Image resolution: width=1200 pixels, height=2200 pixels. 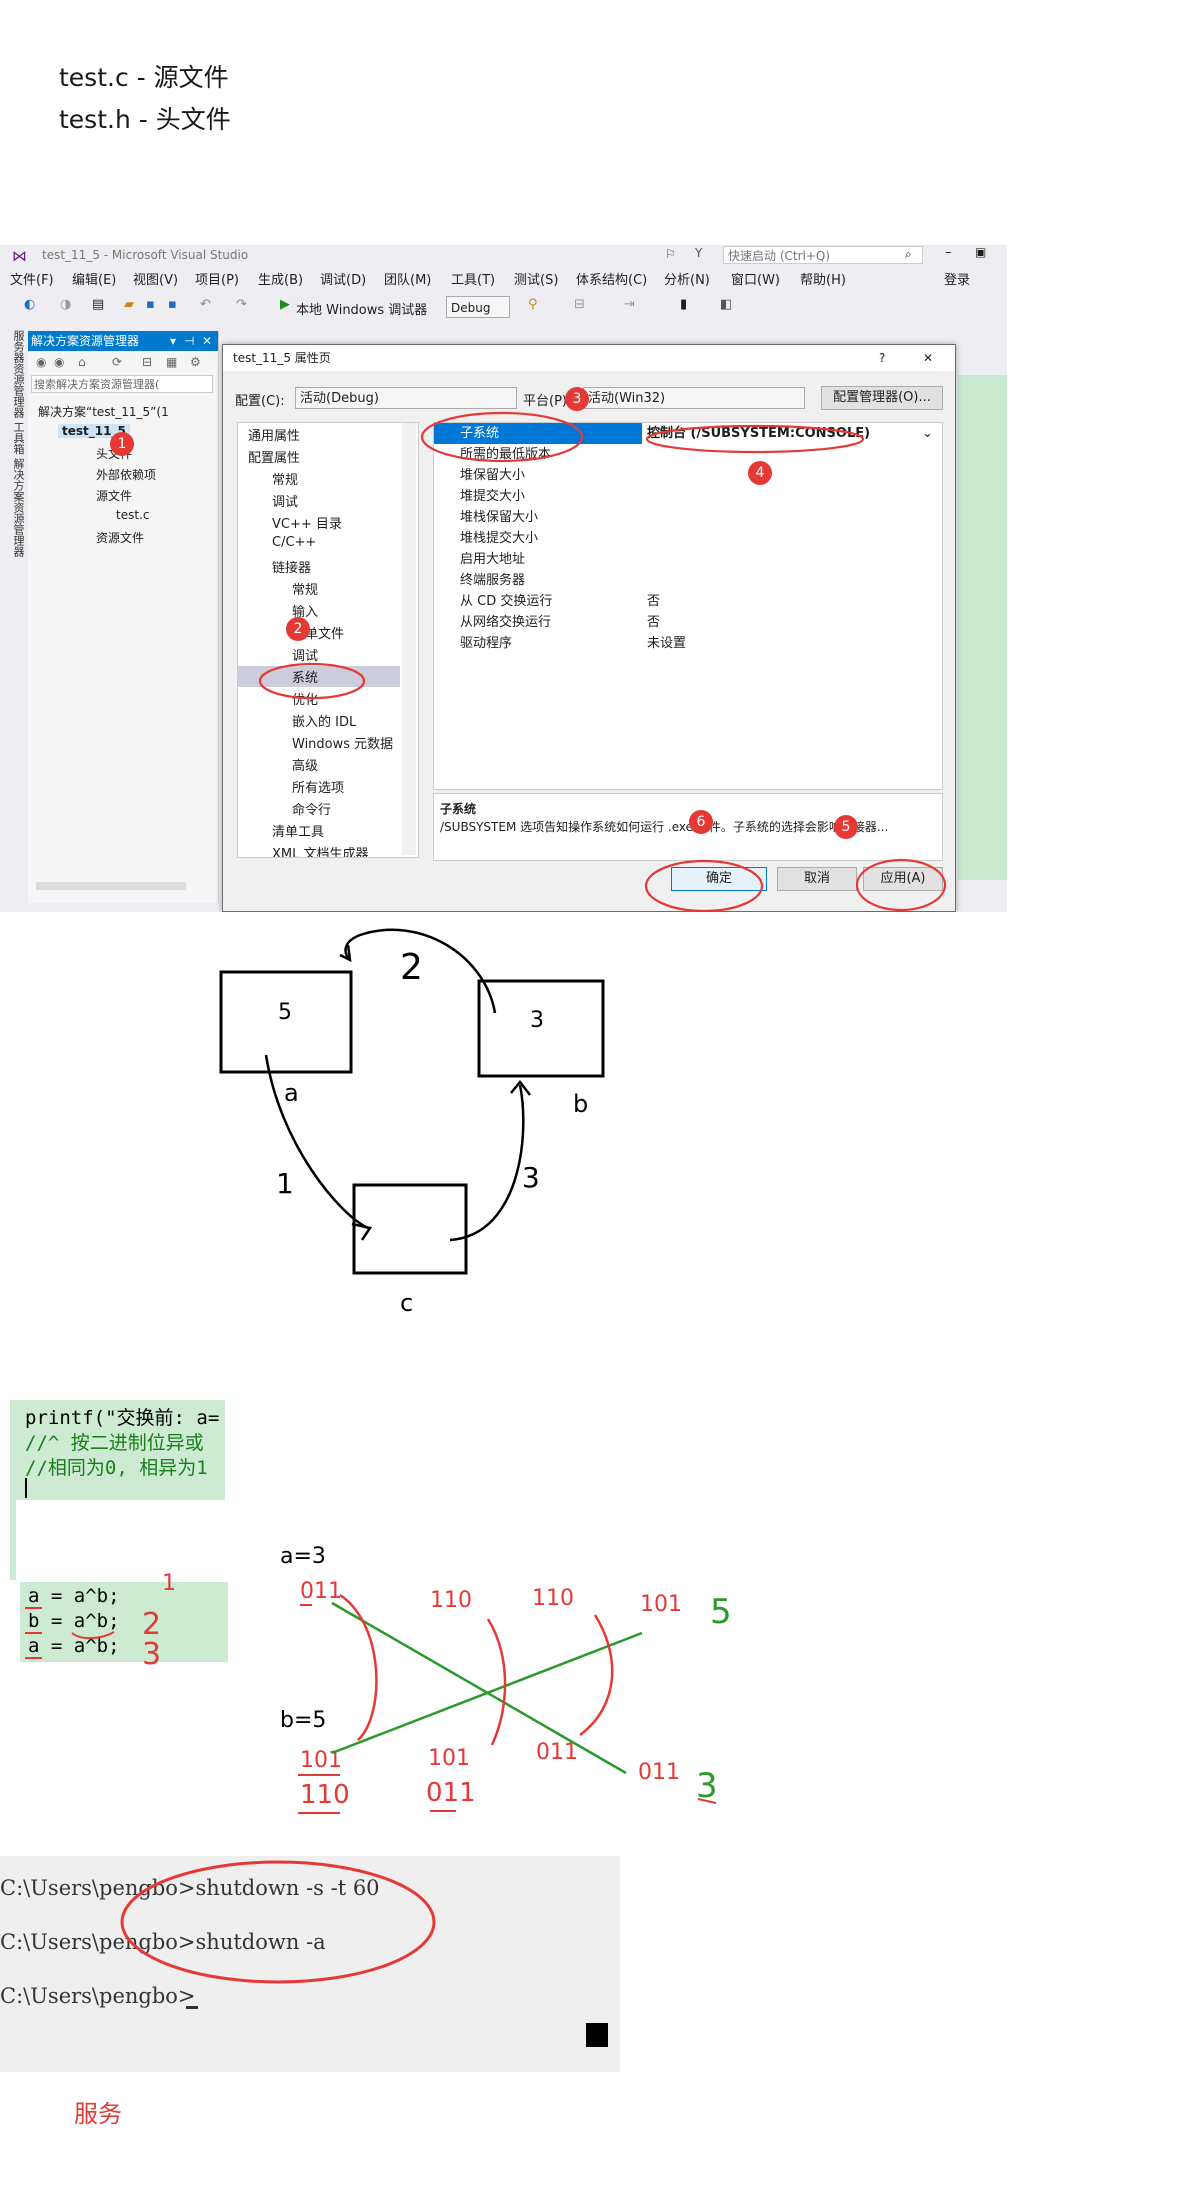 I want to click on console-annotation, so click(x=278, y=1922).